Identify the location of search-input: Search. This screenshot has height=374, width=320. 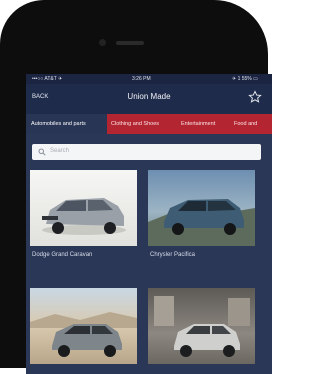
(146, 152).